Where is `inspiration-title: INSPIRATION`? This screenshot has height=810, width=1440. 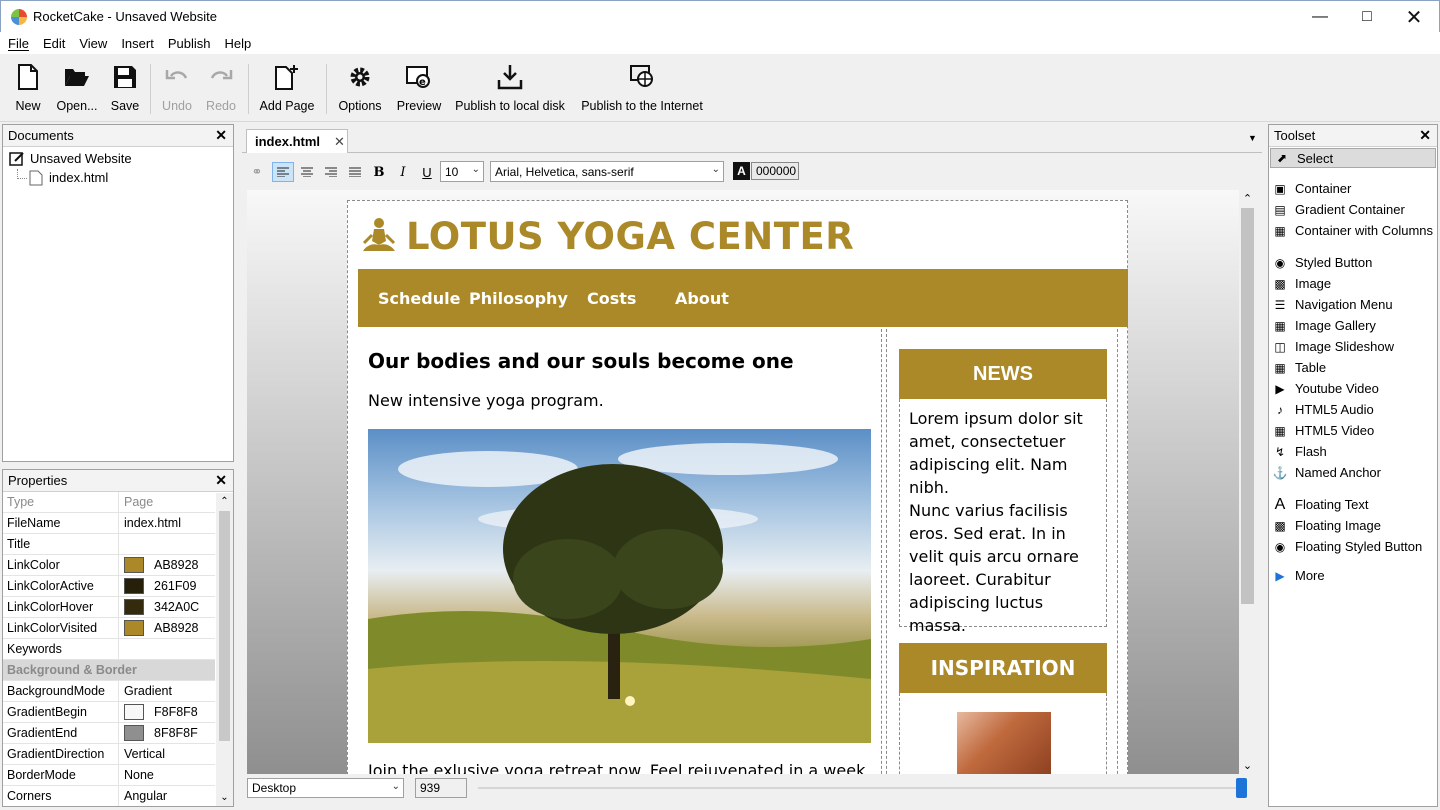 inspiration-title: INSPIRATION is located at coordinates (1003, 668).